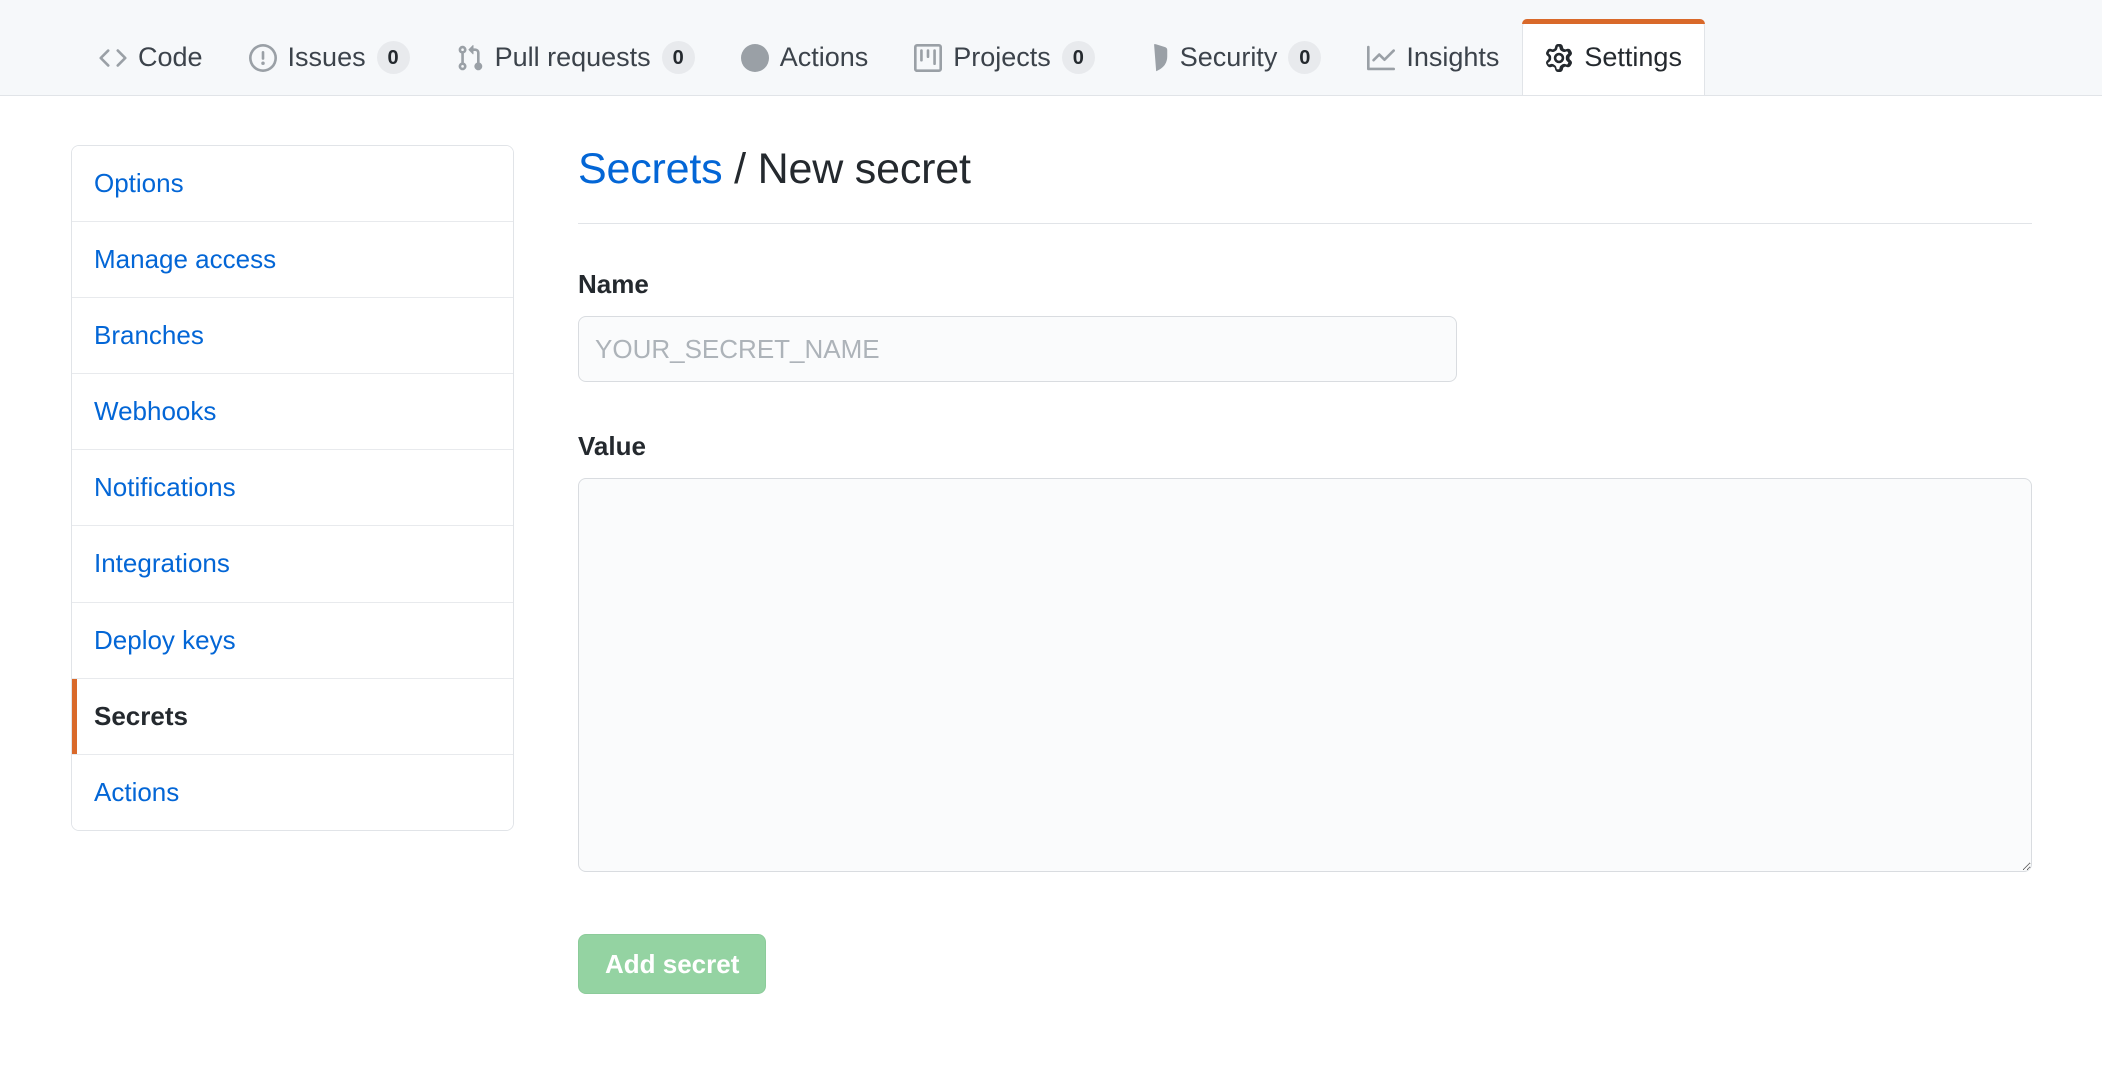 Image resolution: width=2102 pixels, height=1078 pixels. I want to click on sidebar-item-manage-access: Manage access, so click(292, 260).